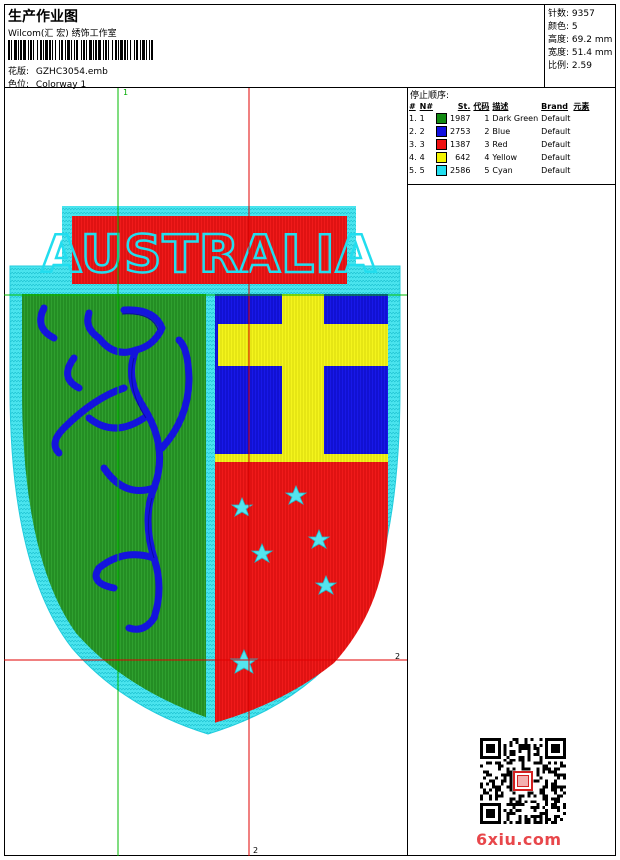  I want to click on color-row: 3. 3 1387 3 Red Default, so click(500, 144).